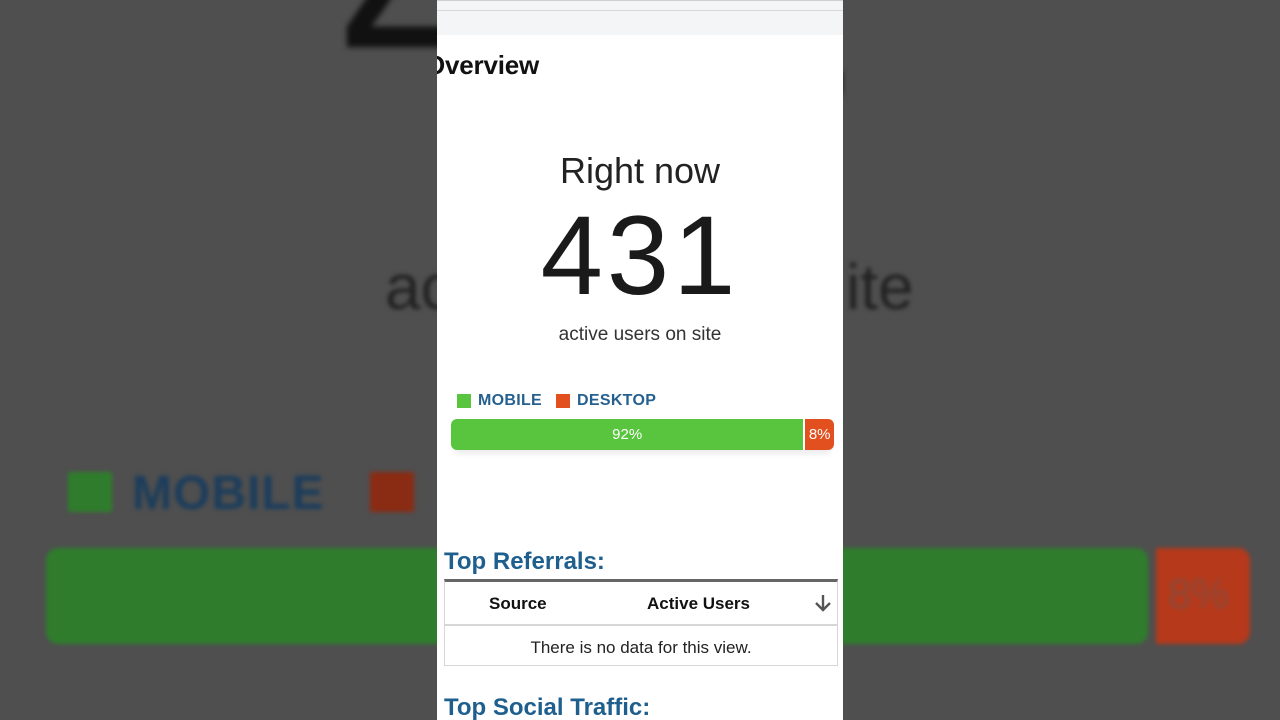  What do you see at coordinates (640, 17) in the screenshot?
I see `top-toolbar` at bounding box center [640, 17].